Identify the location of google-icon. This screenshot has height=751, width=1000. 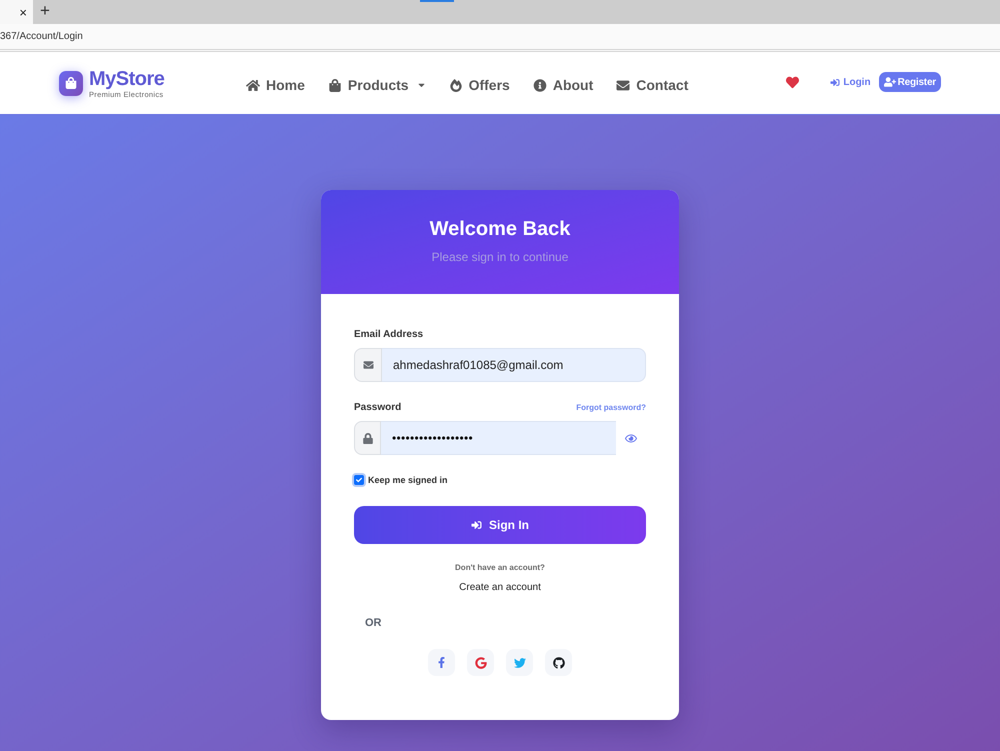
(480, 662).